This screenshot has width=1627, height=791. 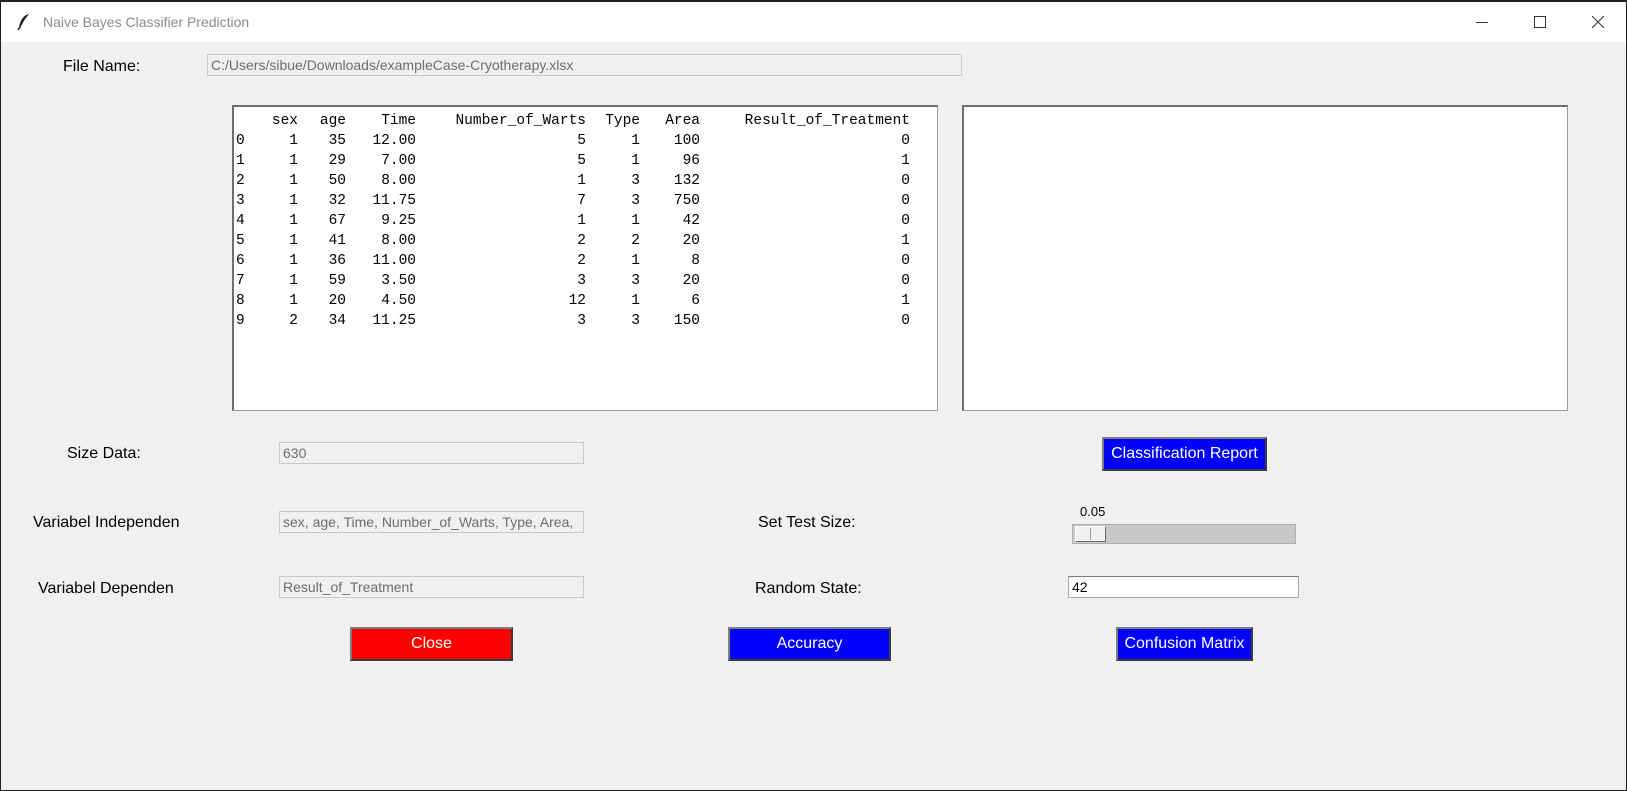 I want to click on table-cell: 11.00, so click(x=394, y=261).